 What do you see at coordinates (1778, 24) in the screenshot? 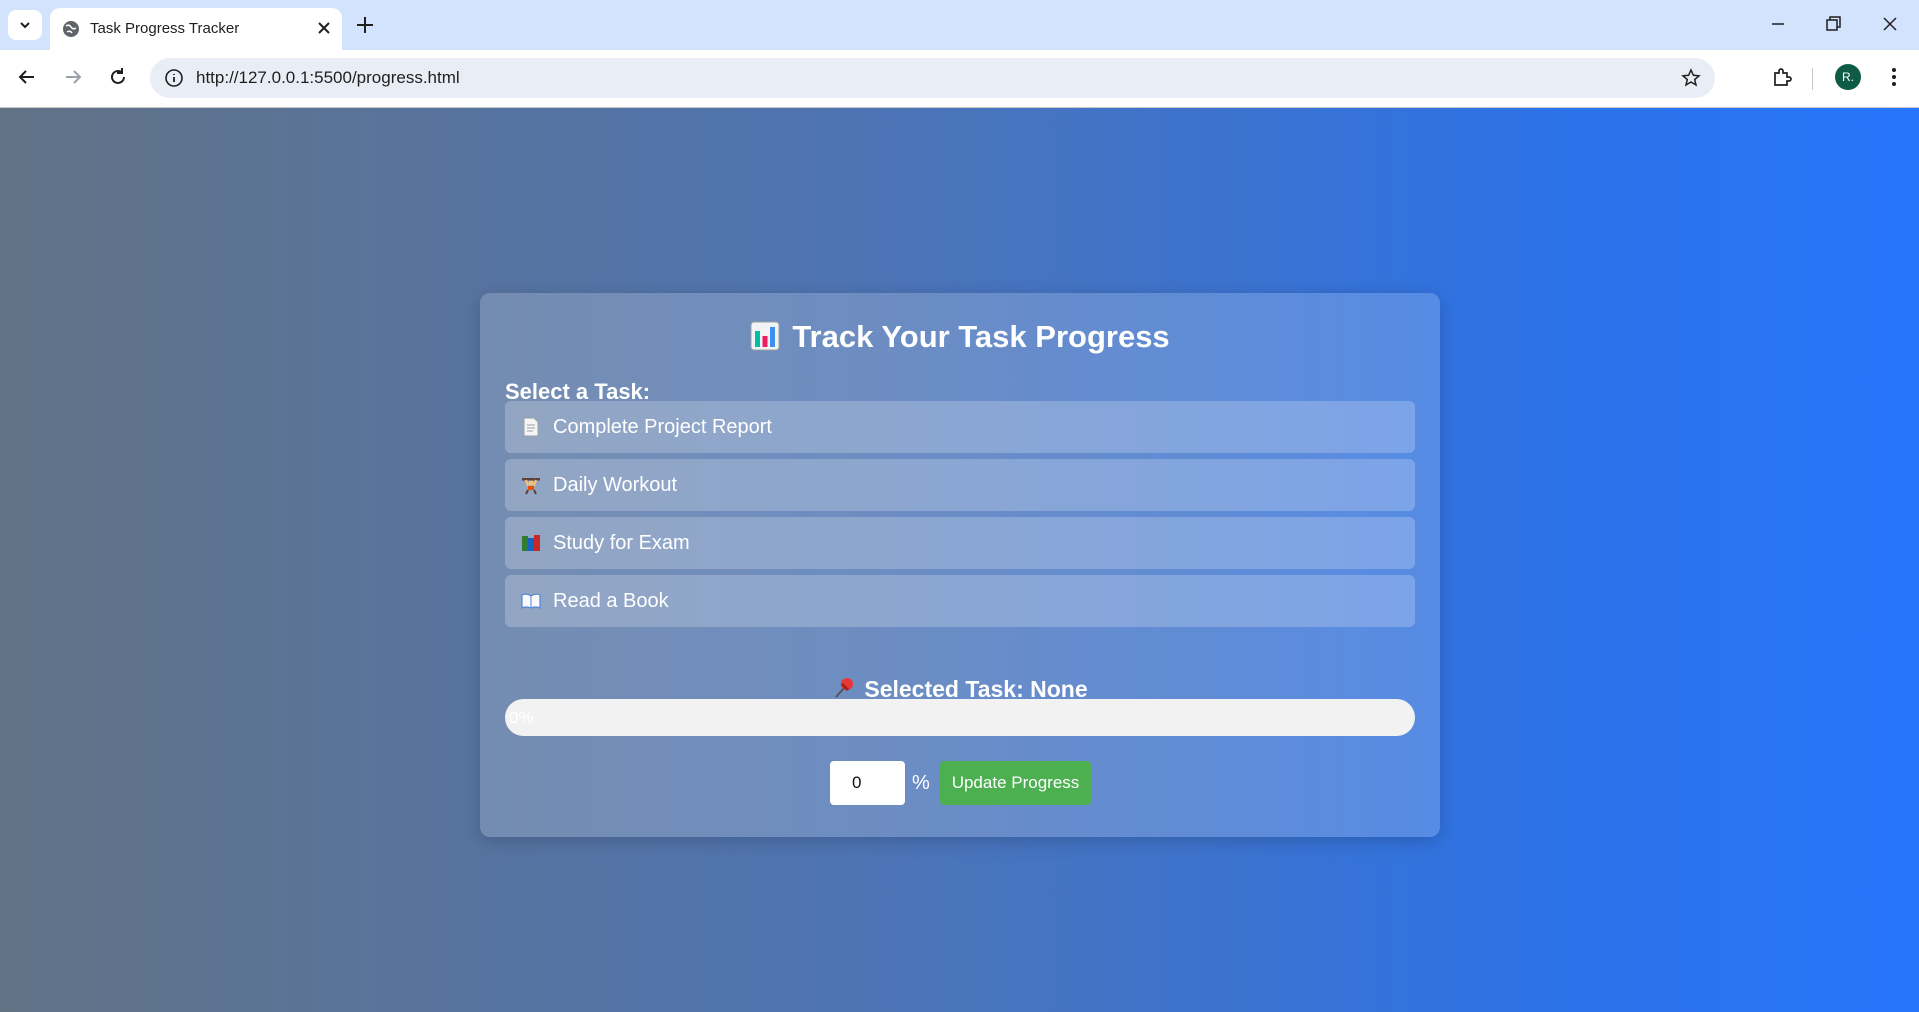
I see `minimize-icon` at bounding box center [1778, 24].